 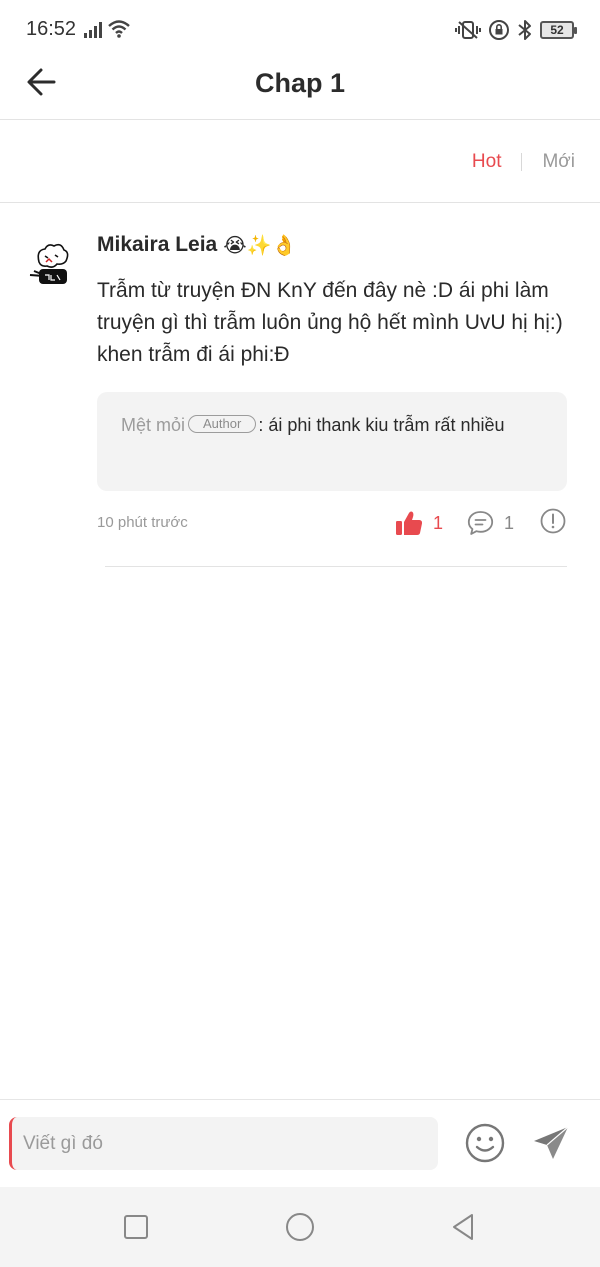 I want to click on status-icons: 52, so click(x=516, y=30).